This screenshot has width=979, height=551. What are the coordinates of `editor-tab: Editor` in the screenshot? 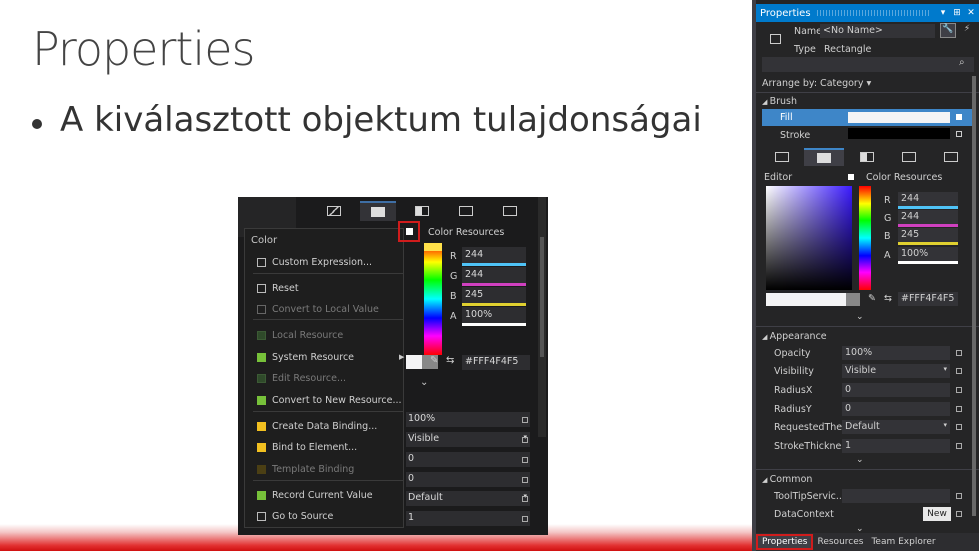 It's located at (778, 177).